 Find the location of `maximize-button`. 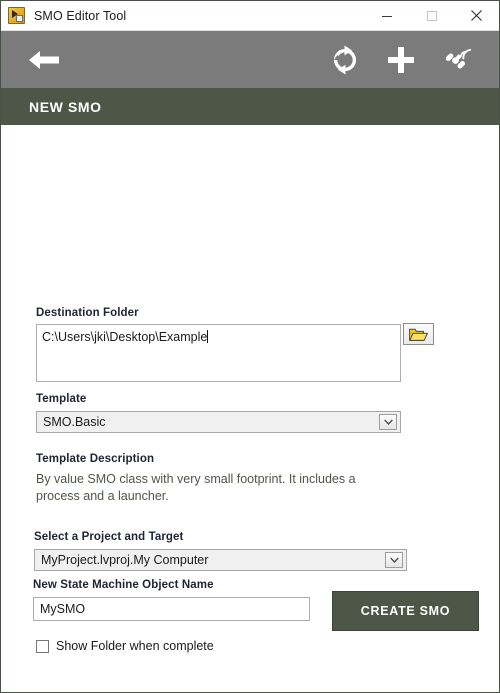

maximize-button is located at coordinates (431, 16).